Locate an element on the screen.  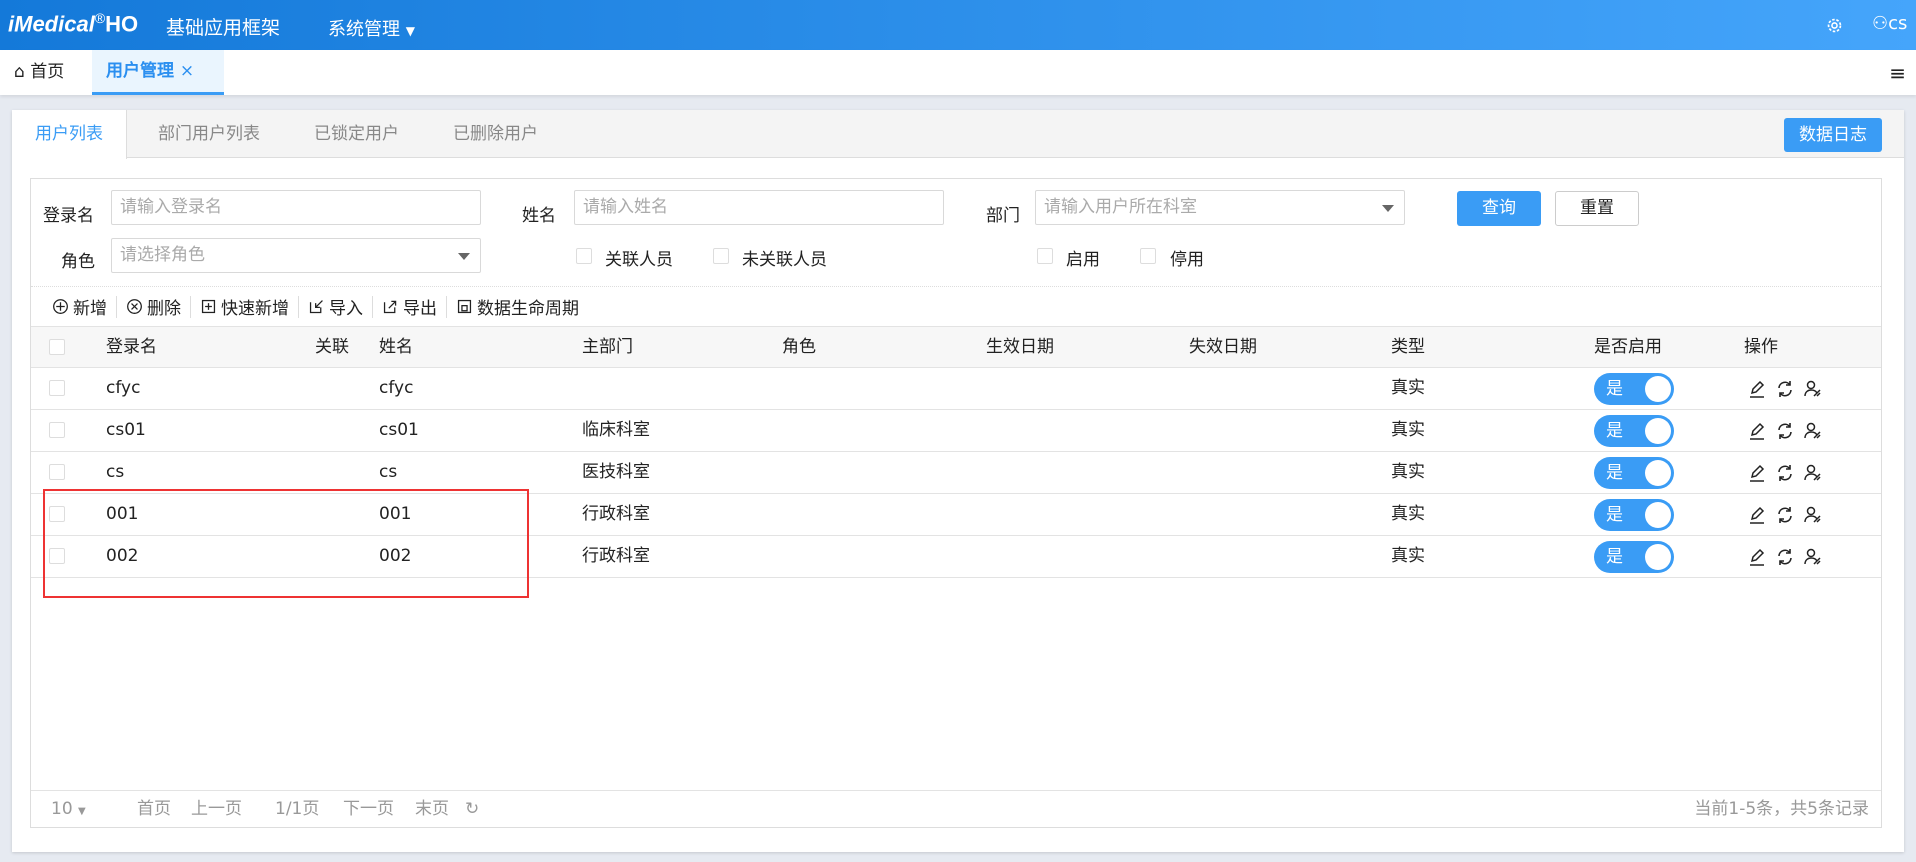
tab-locked-users: 已锁定用户 is located at coordinates (356, 134).